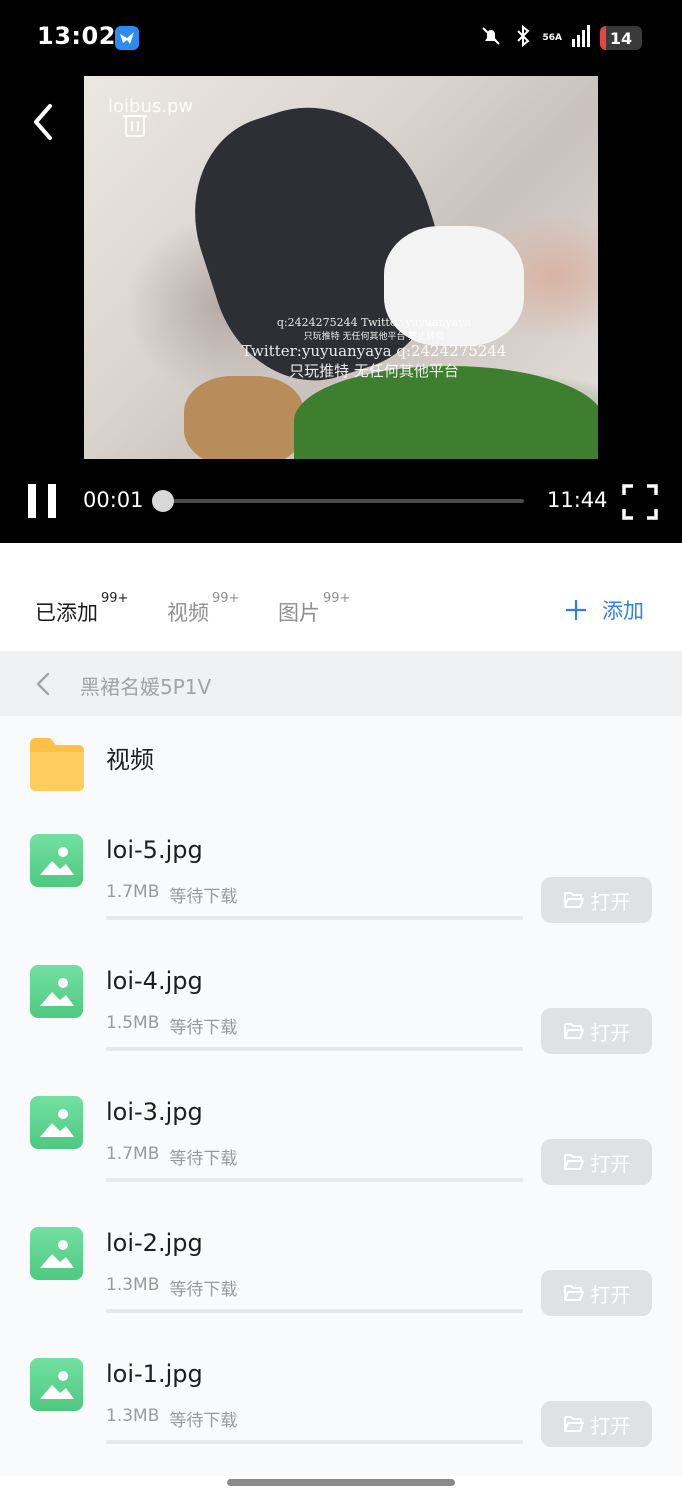 The height and width of the screenshot is (1500, 682). What do you see at coordinates (341, 899) in the screenshot?
I see `list-item: loi-5.jpg 1.7MB 等待下载 打开` at bounding box center [341, 899].